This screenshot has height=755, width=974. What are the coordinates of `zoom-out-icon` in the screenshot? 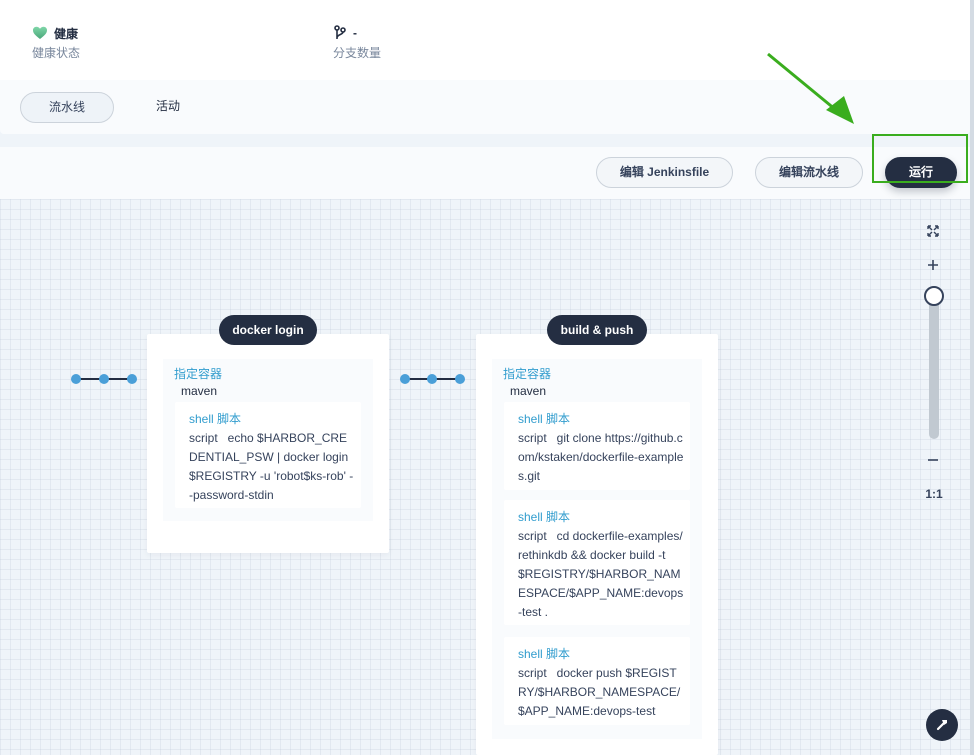 It's located at (933, 460).